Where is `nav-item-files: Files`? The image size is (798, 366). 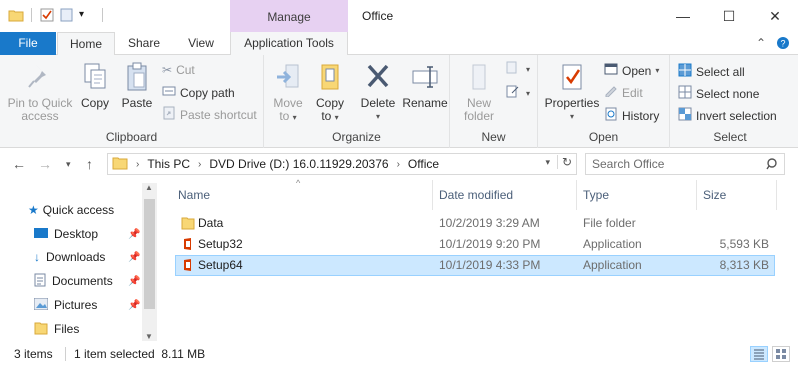
nav-item-files: Files is located at coordinates (56, 329).